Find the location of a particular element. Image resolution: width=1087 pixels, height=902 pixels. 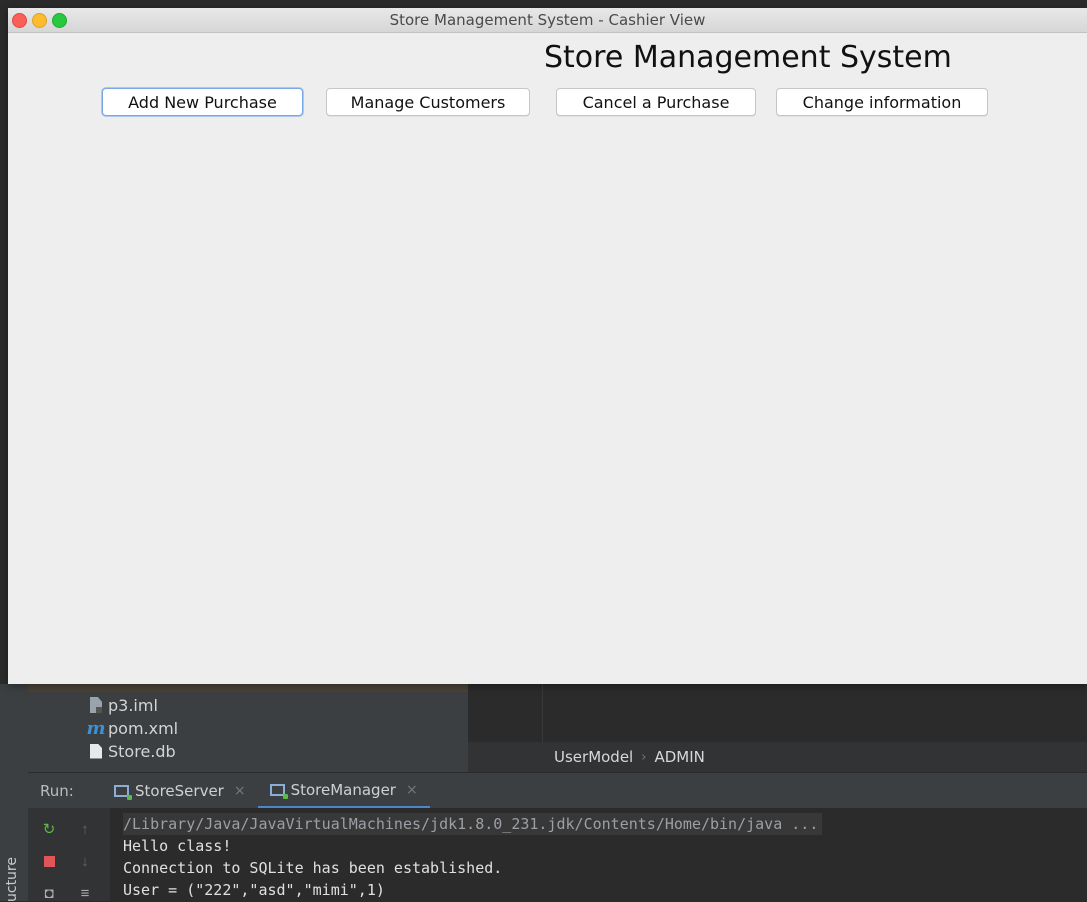

change-information-button: Change information is located at coordinates (882, 102).